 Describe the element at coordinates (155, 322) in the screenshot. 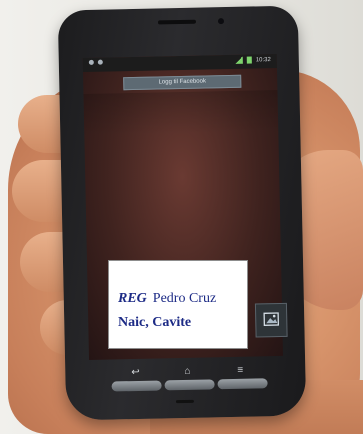

I see `label-line-2: Naic, Cavite` at that location.